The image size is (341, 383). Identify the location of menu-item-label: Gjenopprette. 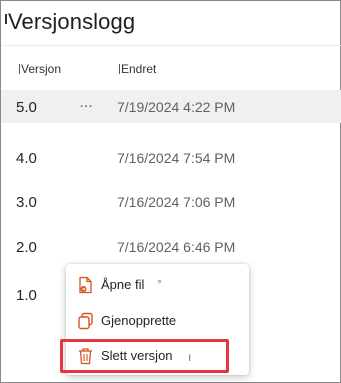
(139, 320).